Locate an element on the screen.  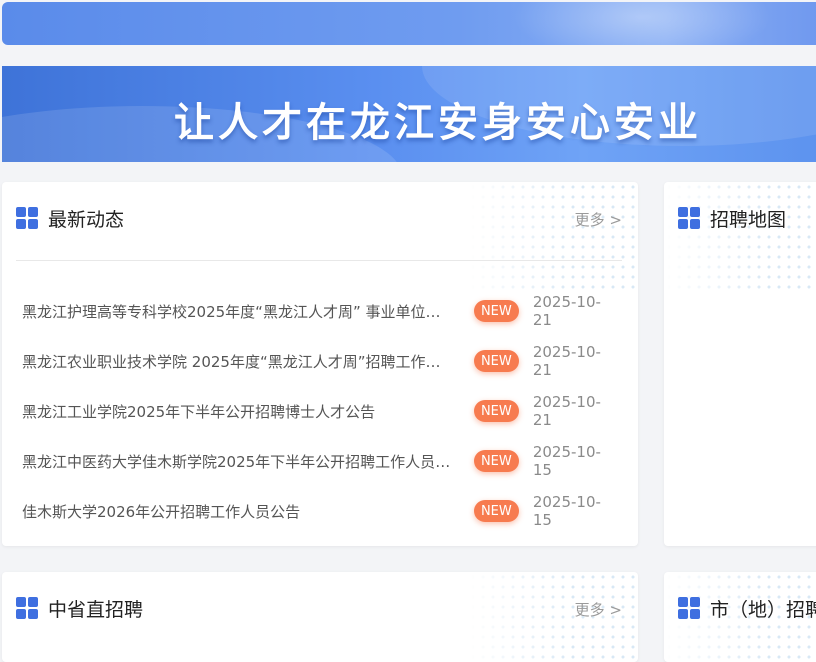
city-recruitment-header: 市（地）招聘 is located at coordinates (747, 608).